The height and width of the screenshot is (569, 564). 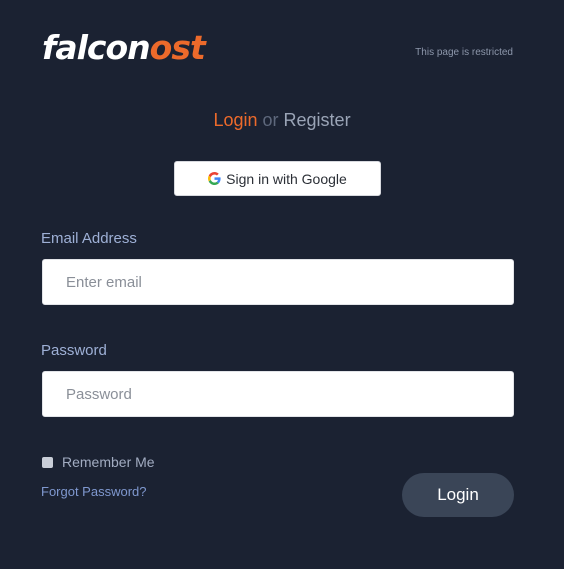 I want to click on login-button: Login, so click(x=458, y=495).